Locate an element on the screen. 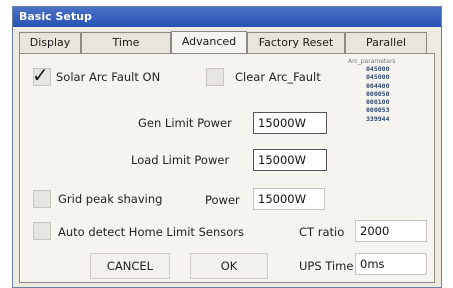 This screenshot has height=288, width=453. gen-limit-power-field: 15000W is located at coordinates (290, 123).